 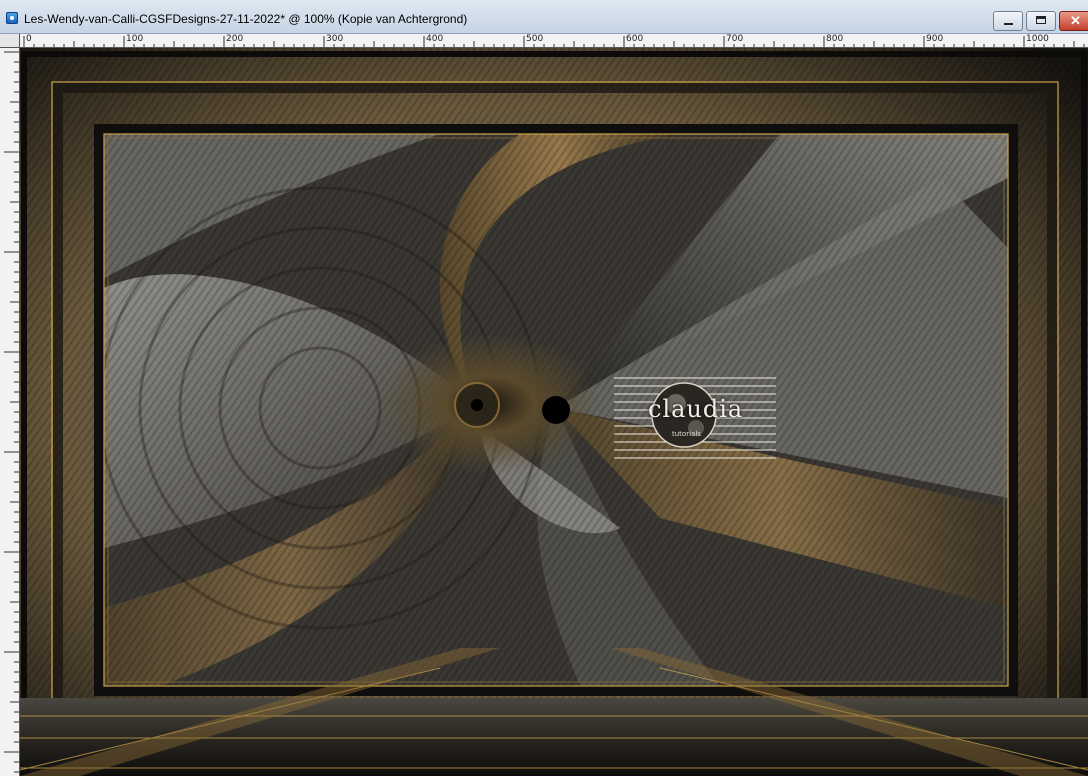 What do you see at coordinates (635, 39) in the screenshot?
I see `ruler-label: 600` at bounding box center [635, 39].